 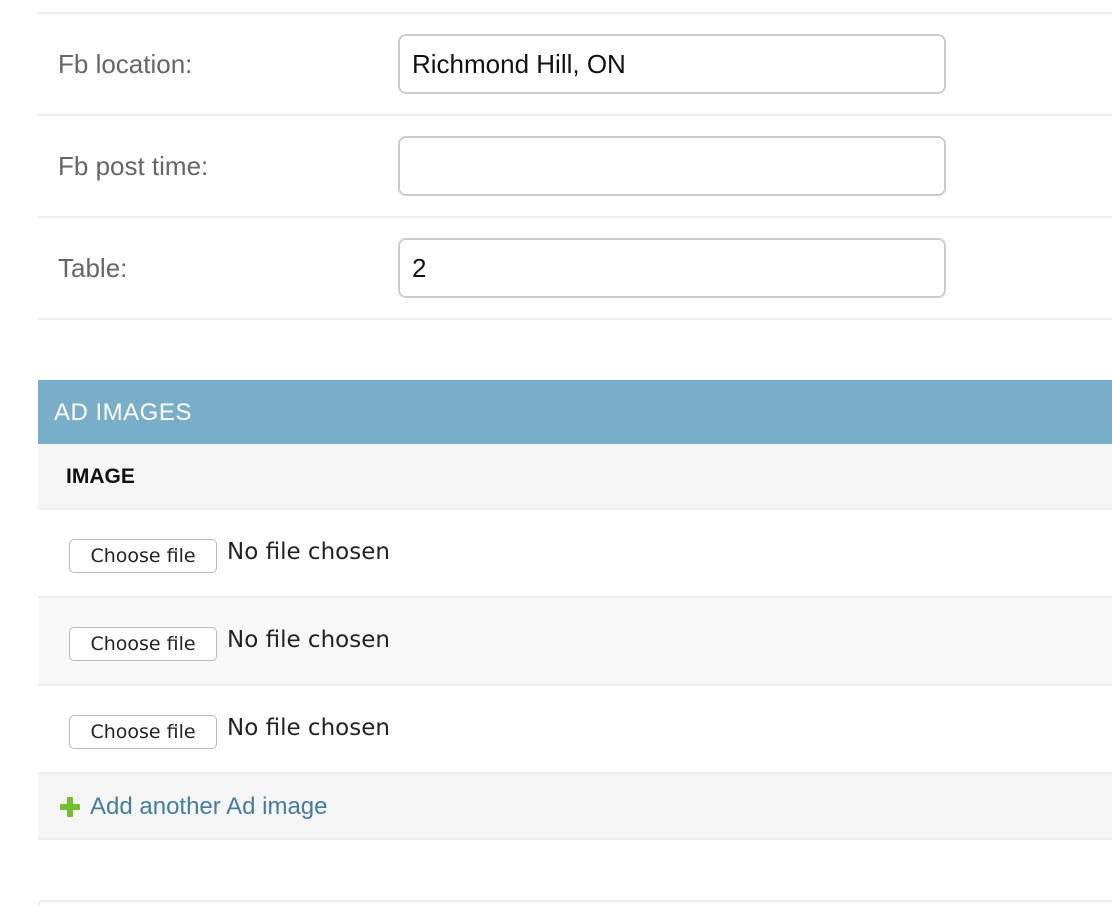 I want to click on next-section-edge, so click(x=575, y=903).